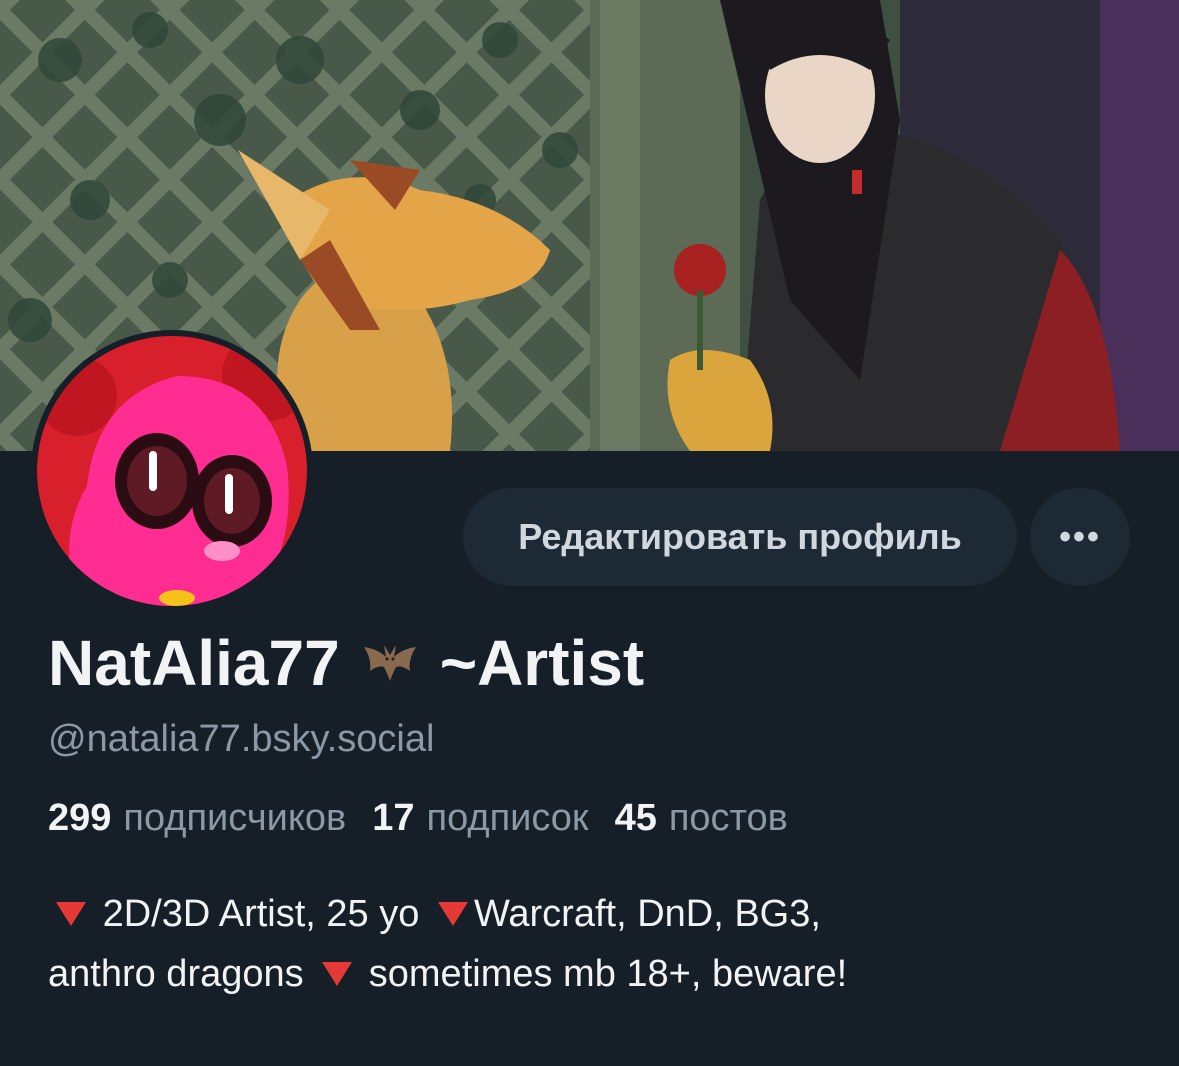 The height and width of the screenshot is (1066, 1179). I want to click on avatar-image, so click(172, 471).